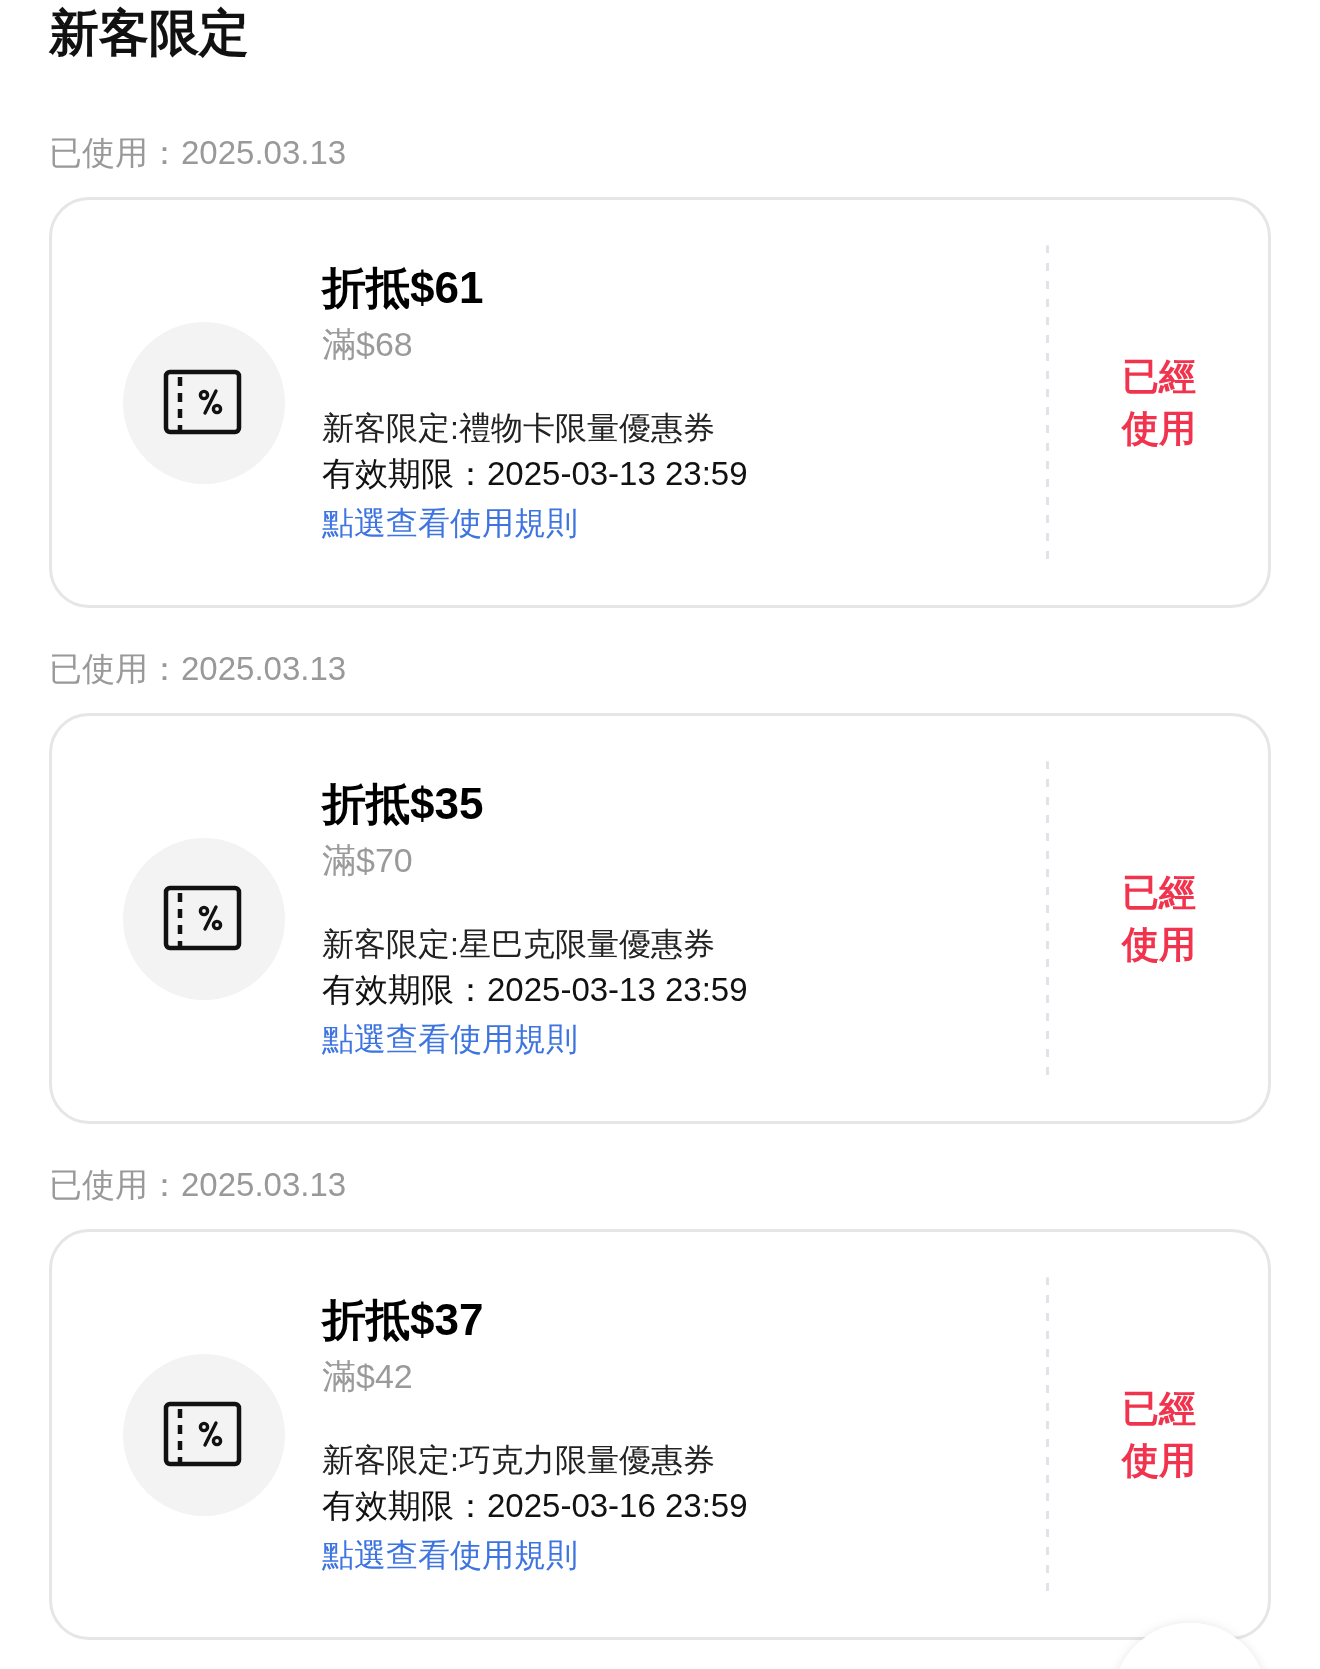  Describe the element at coordinates (403, 803) in the screenshot. I see `discount-amount: 折抵$35` at that location.